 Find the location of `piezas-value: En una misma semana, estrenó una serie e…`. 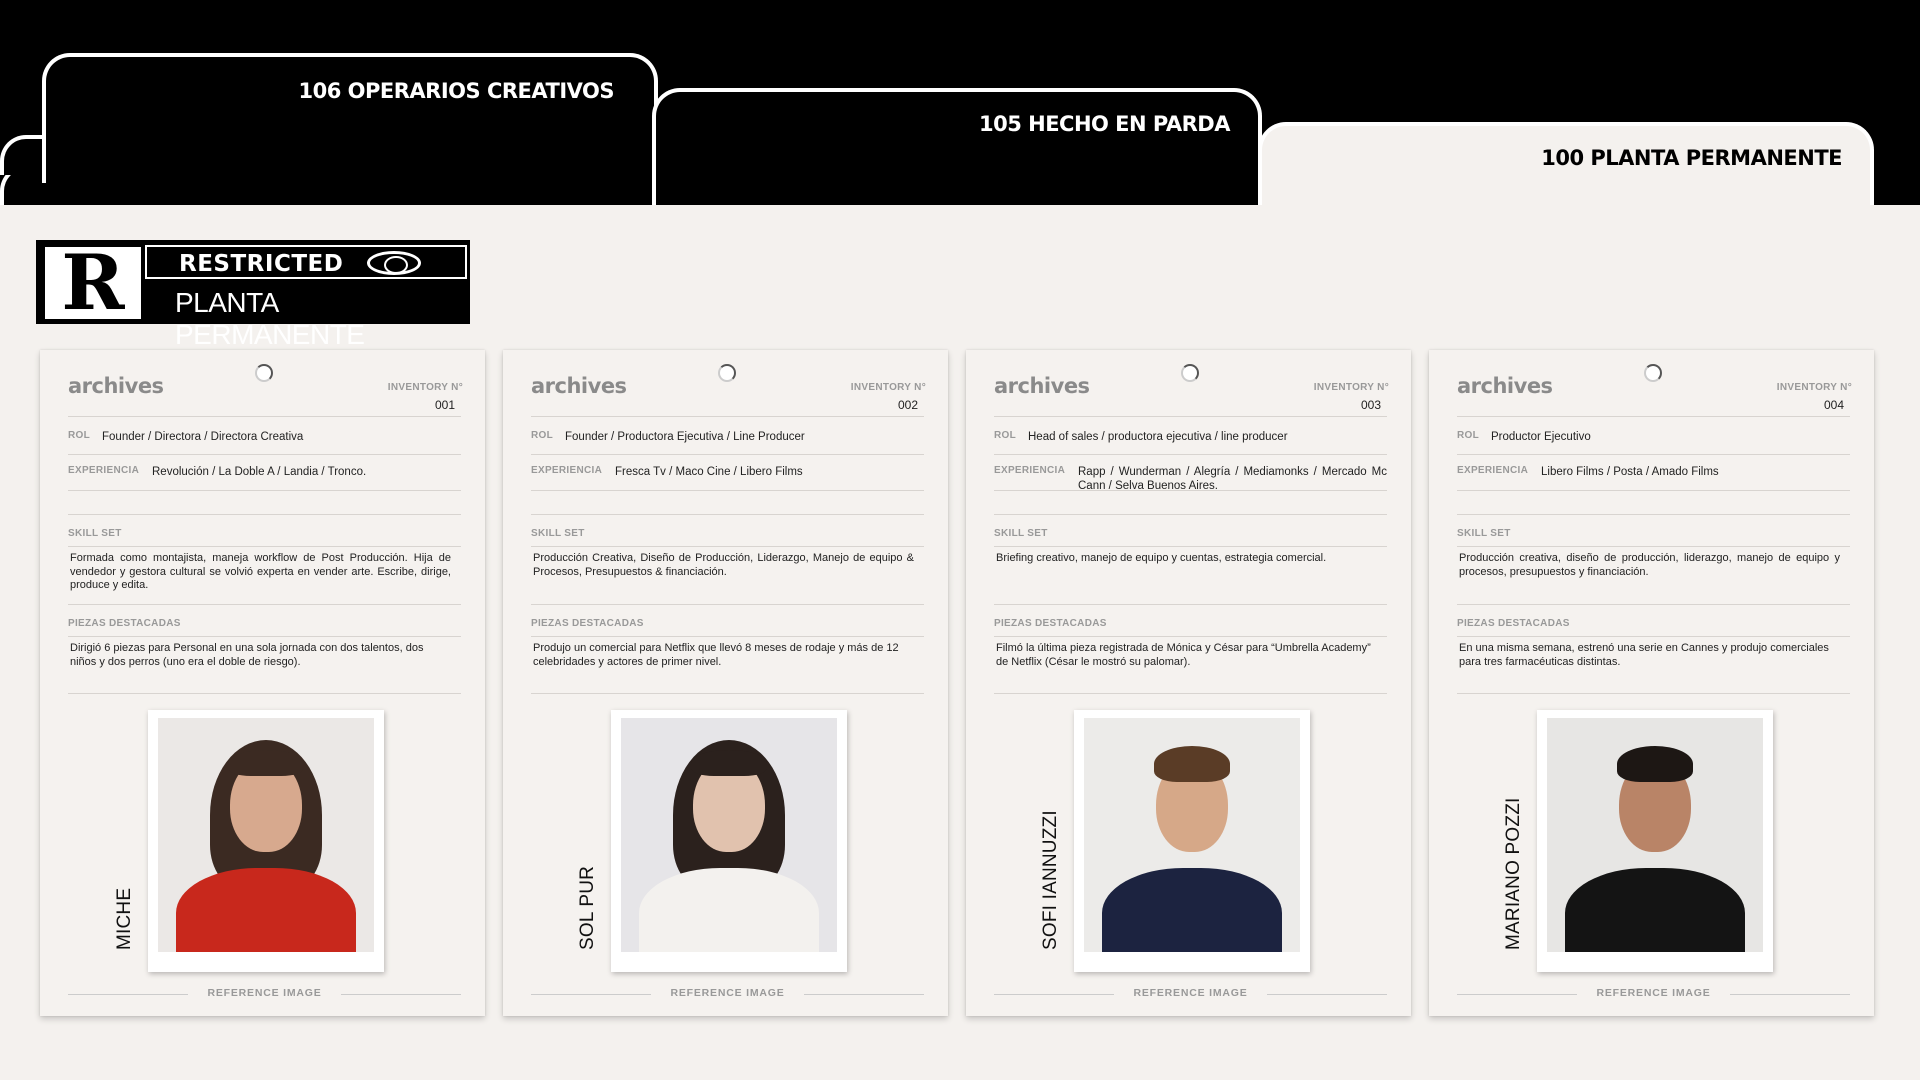

piezas-value: En una misma semana, estrenó una serie e… is located at coordinates (1644, 655).